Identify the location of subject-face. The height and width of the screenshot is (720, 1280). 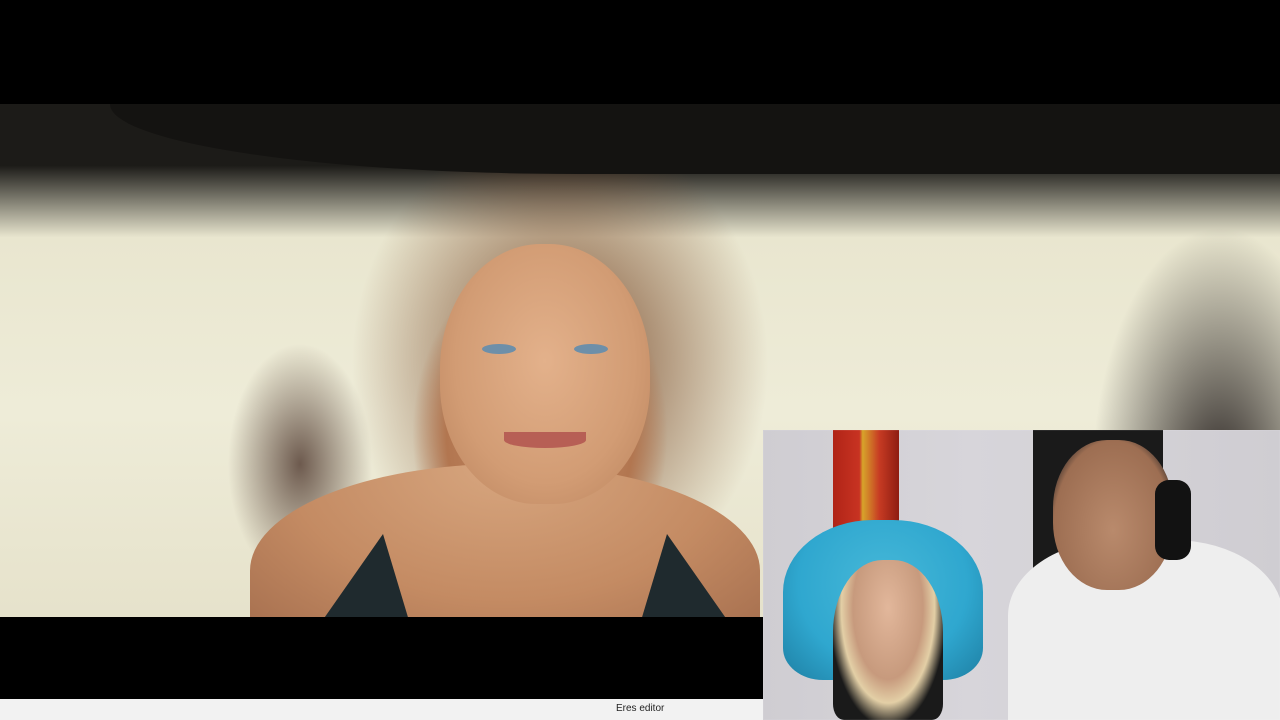
(545, 374).